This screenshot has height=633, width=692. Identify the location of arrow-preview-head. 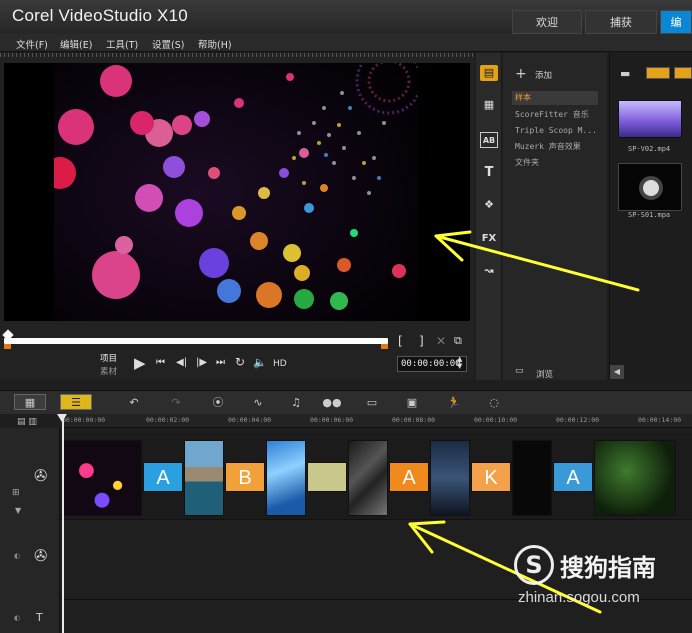
(453, 246).